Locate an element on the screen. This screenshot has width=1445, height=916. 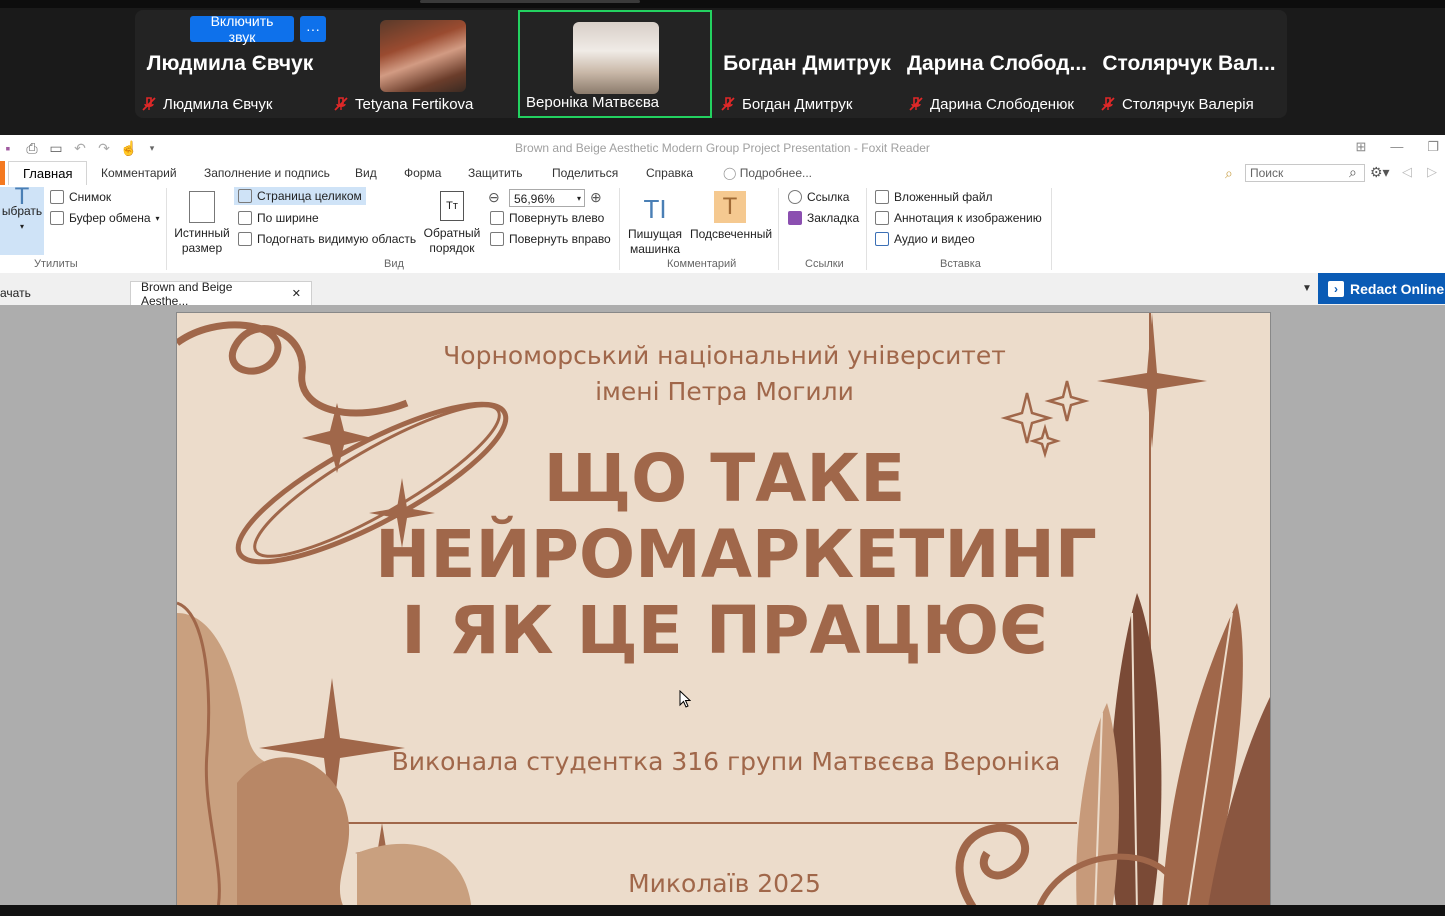
audio-video-button: Аудио и видео is located at coordinates (925, 239).